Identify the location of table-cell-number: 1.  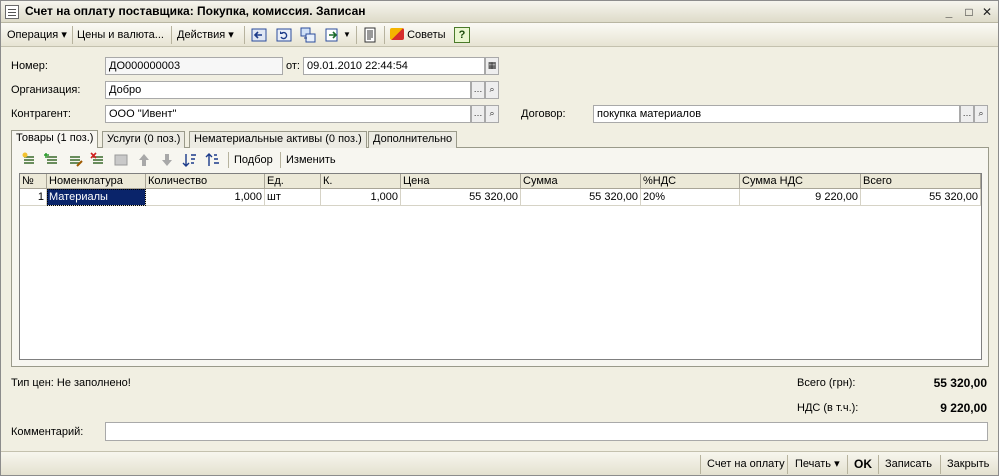
(33, 197).